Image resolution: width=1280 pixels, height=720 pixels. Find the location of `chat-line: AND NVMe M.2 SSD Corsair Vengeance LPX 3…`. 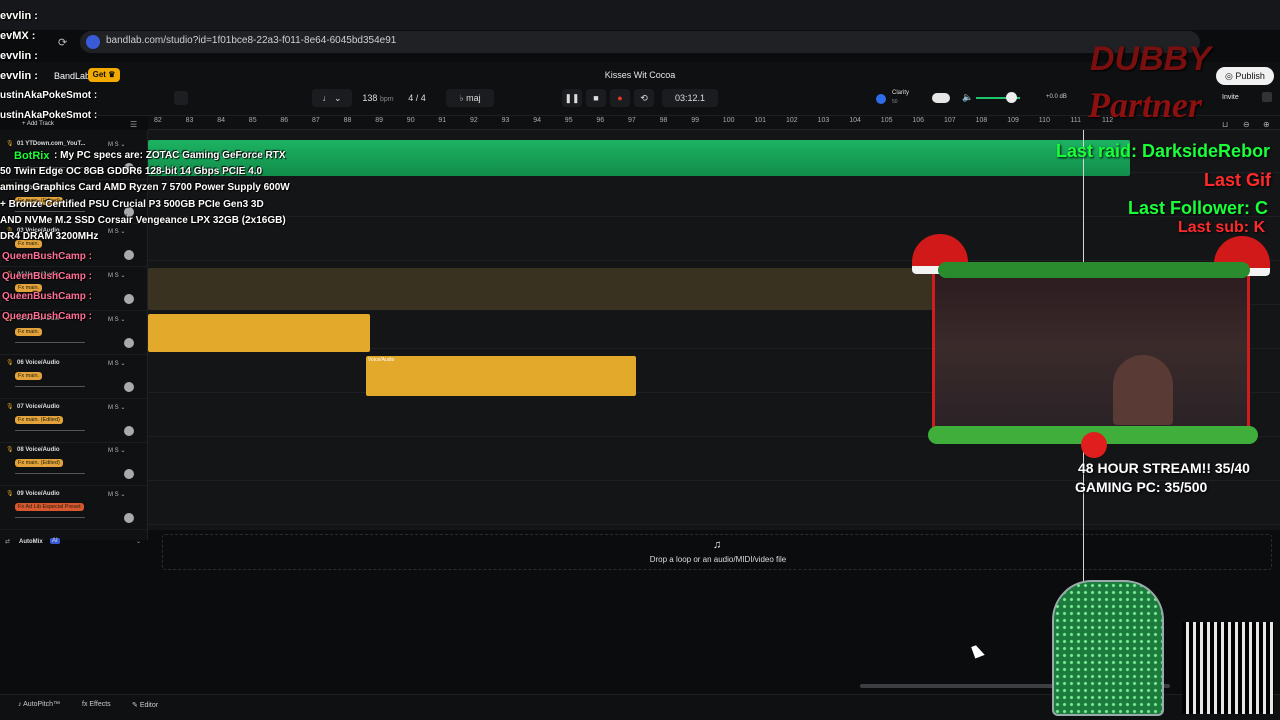

chat-line: AND NVMe M.2 SSD Corsair Vengeance LPX 3… is located at coordinates (143, 220).